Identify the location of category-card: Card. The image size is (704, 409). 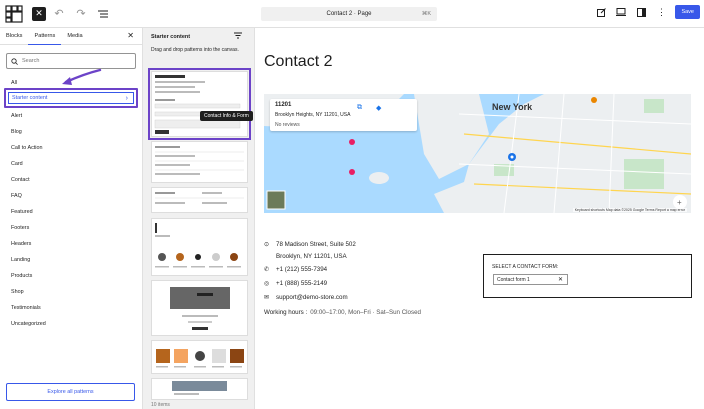
(17, 164).